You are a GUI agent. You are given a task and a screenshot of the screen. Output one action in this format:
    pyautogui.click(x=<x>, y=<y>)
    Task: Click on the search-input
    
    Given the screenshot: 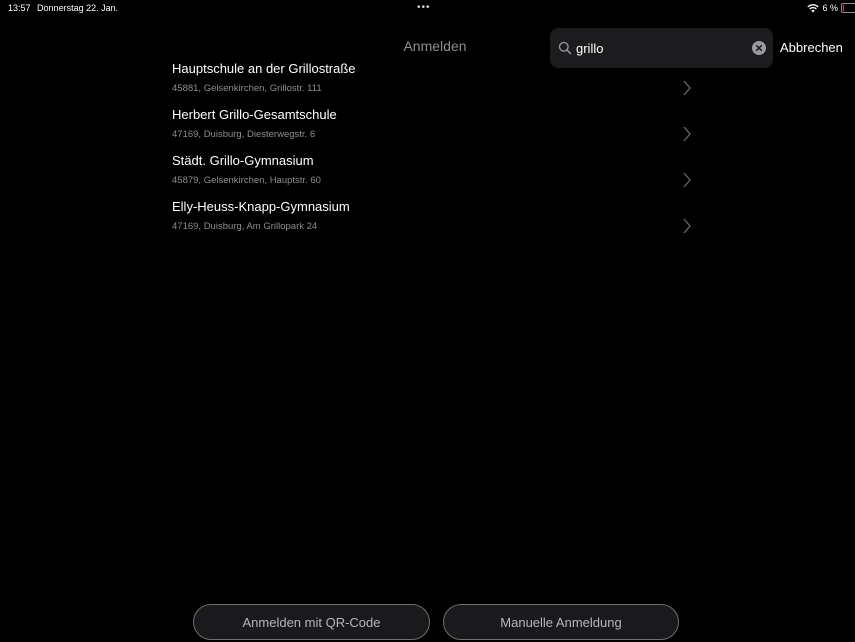 What is the action you would take?
    pyautogui.click(x=661, y=48)
    